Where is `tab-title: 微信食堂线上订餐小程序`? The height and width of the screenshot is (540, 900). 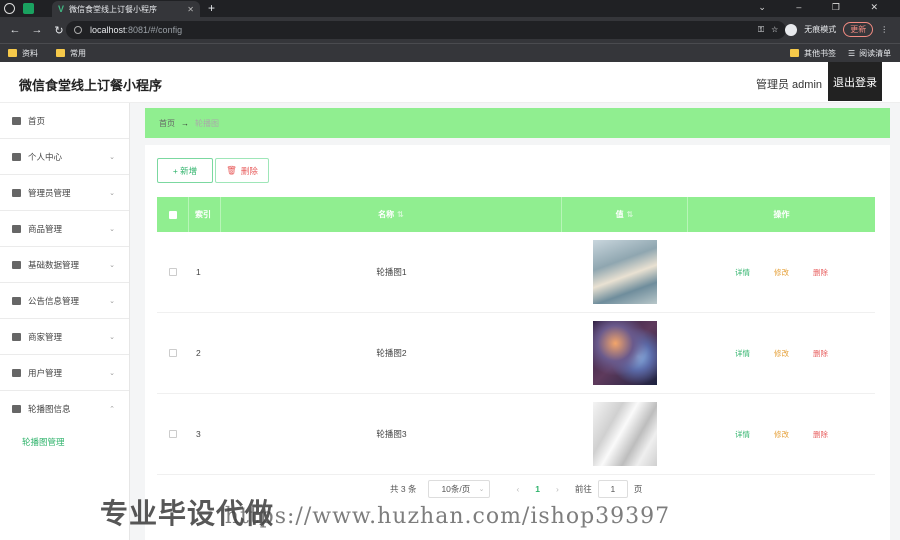 tab-title: 微信食堂线上订餐小程序 is located at coordinates (113, 9).